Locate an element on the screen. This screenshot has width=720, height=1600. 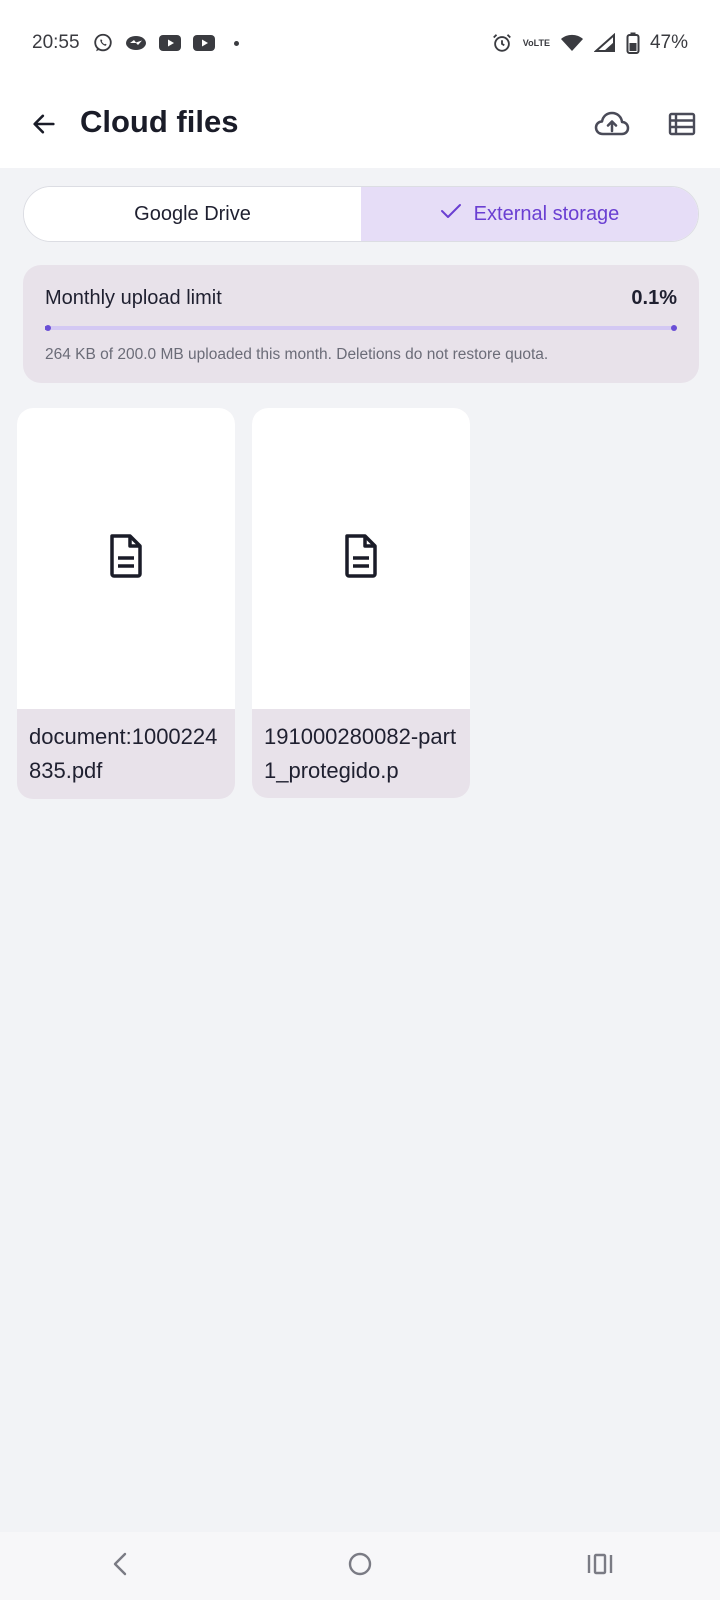
nav-home-button is located at coordinates (360, 1566).